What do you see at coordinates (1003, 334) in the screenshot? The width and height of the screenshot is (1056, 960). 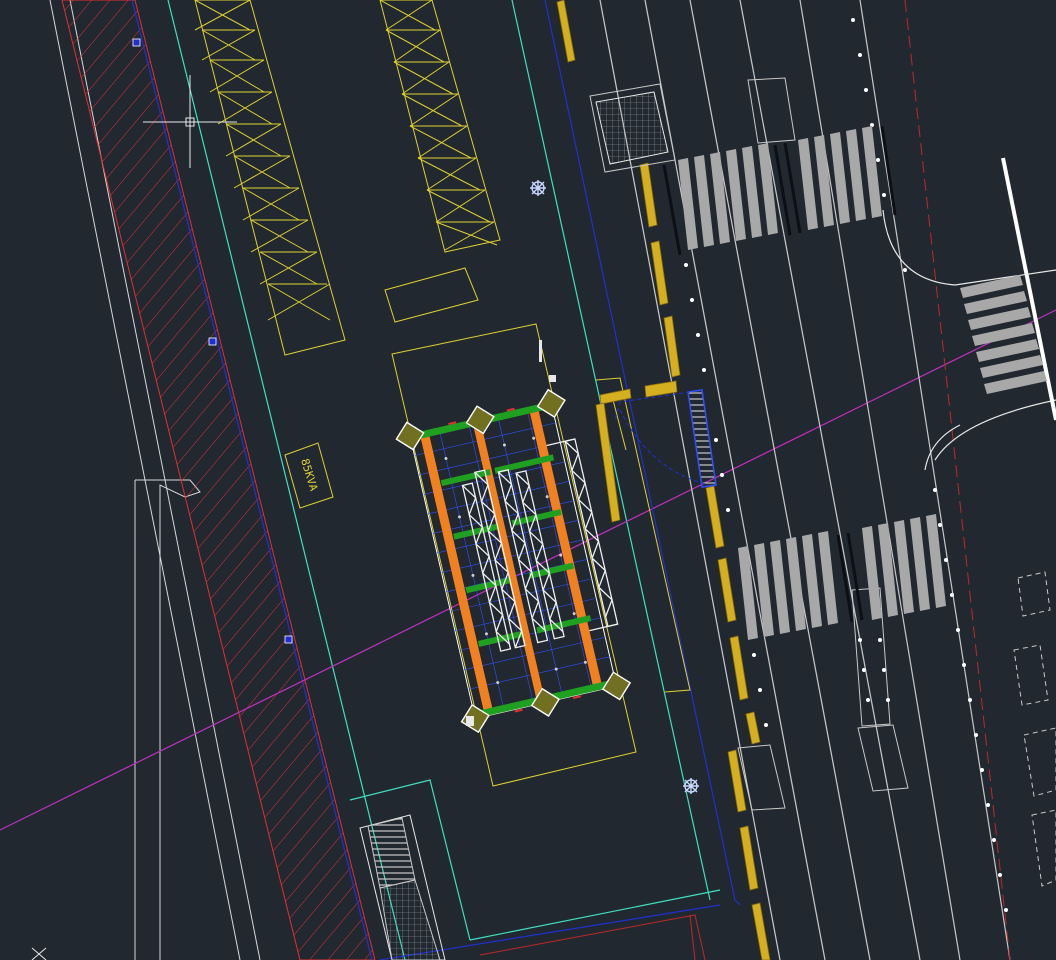 I see `zebra-crossing-right` at bounding box center [1003, 334].